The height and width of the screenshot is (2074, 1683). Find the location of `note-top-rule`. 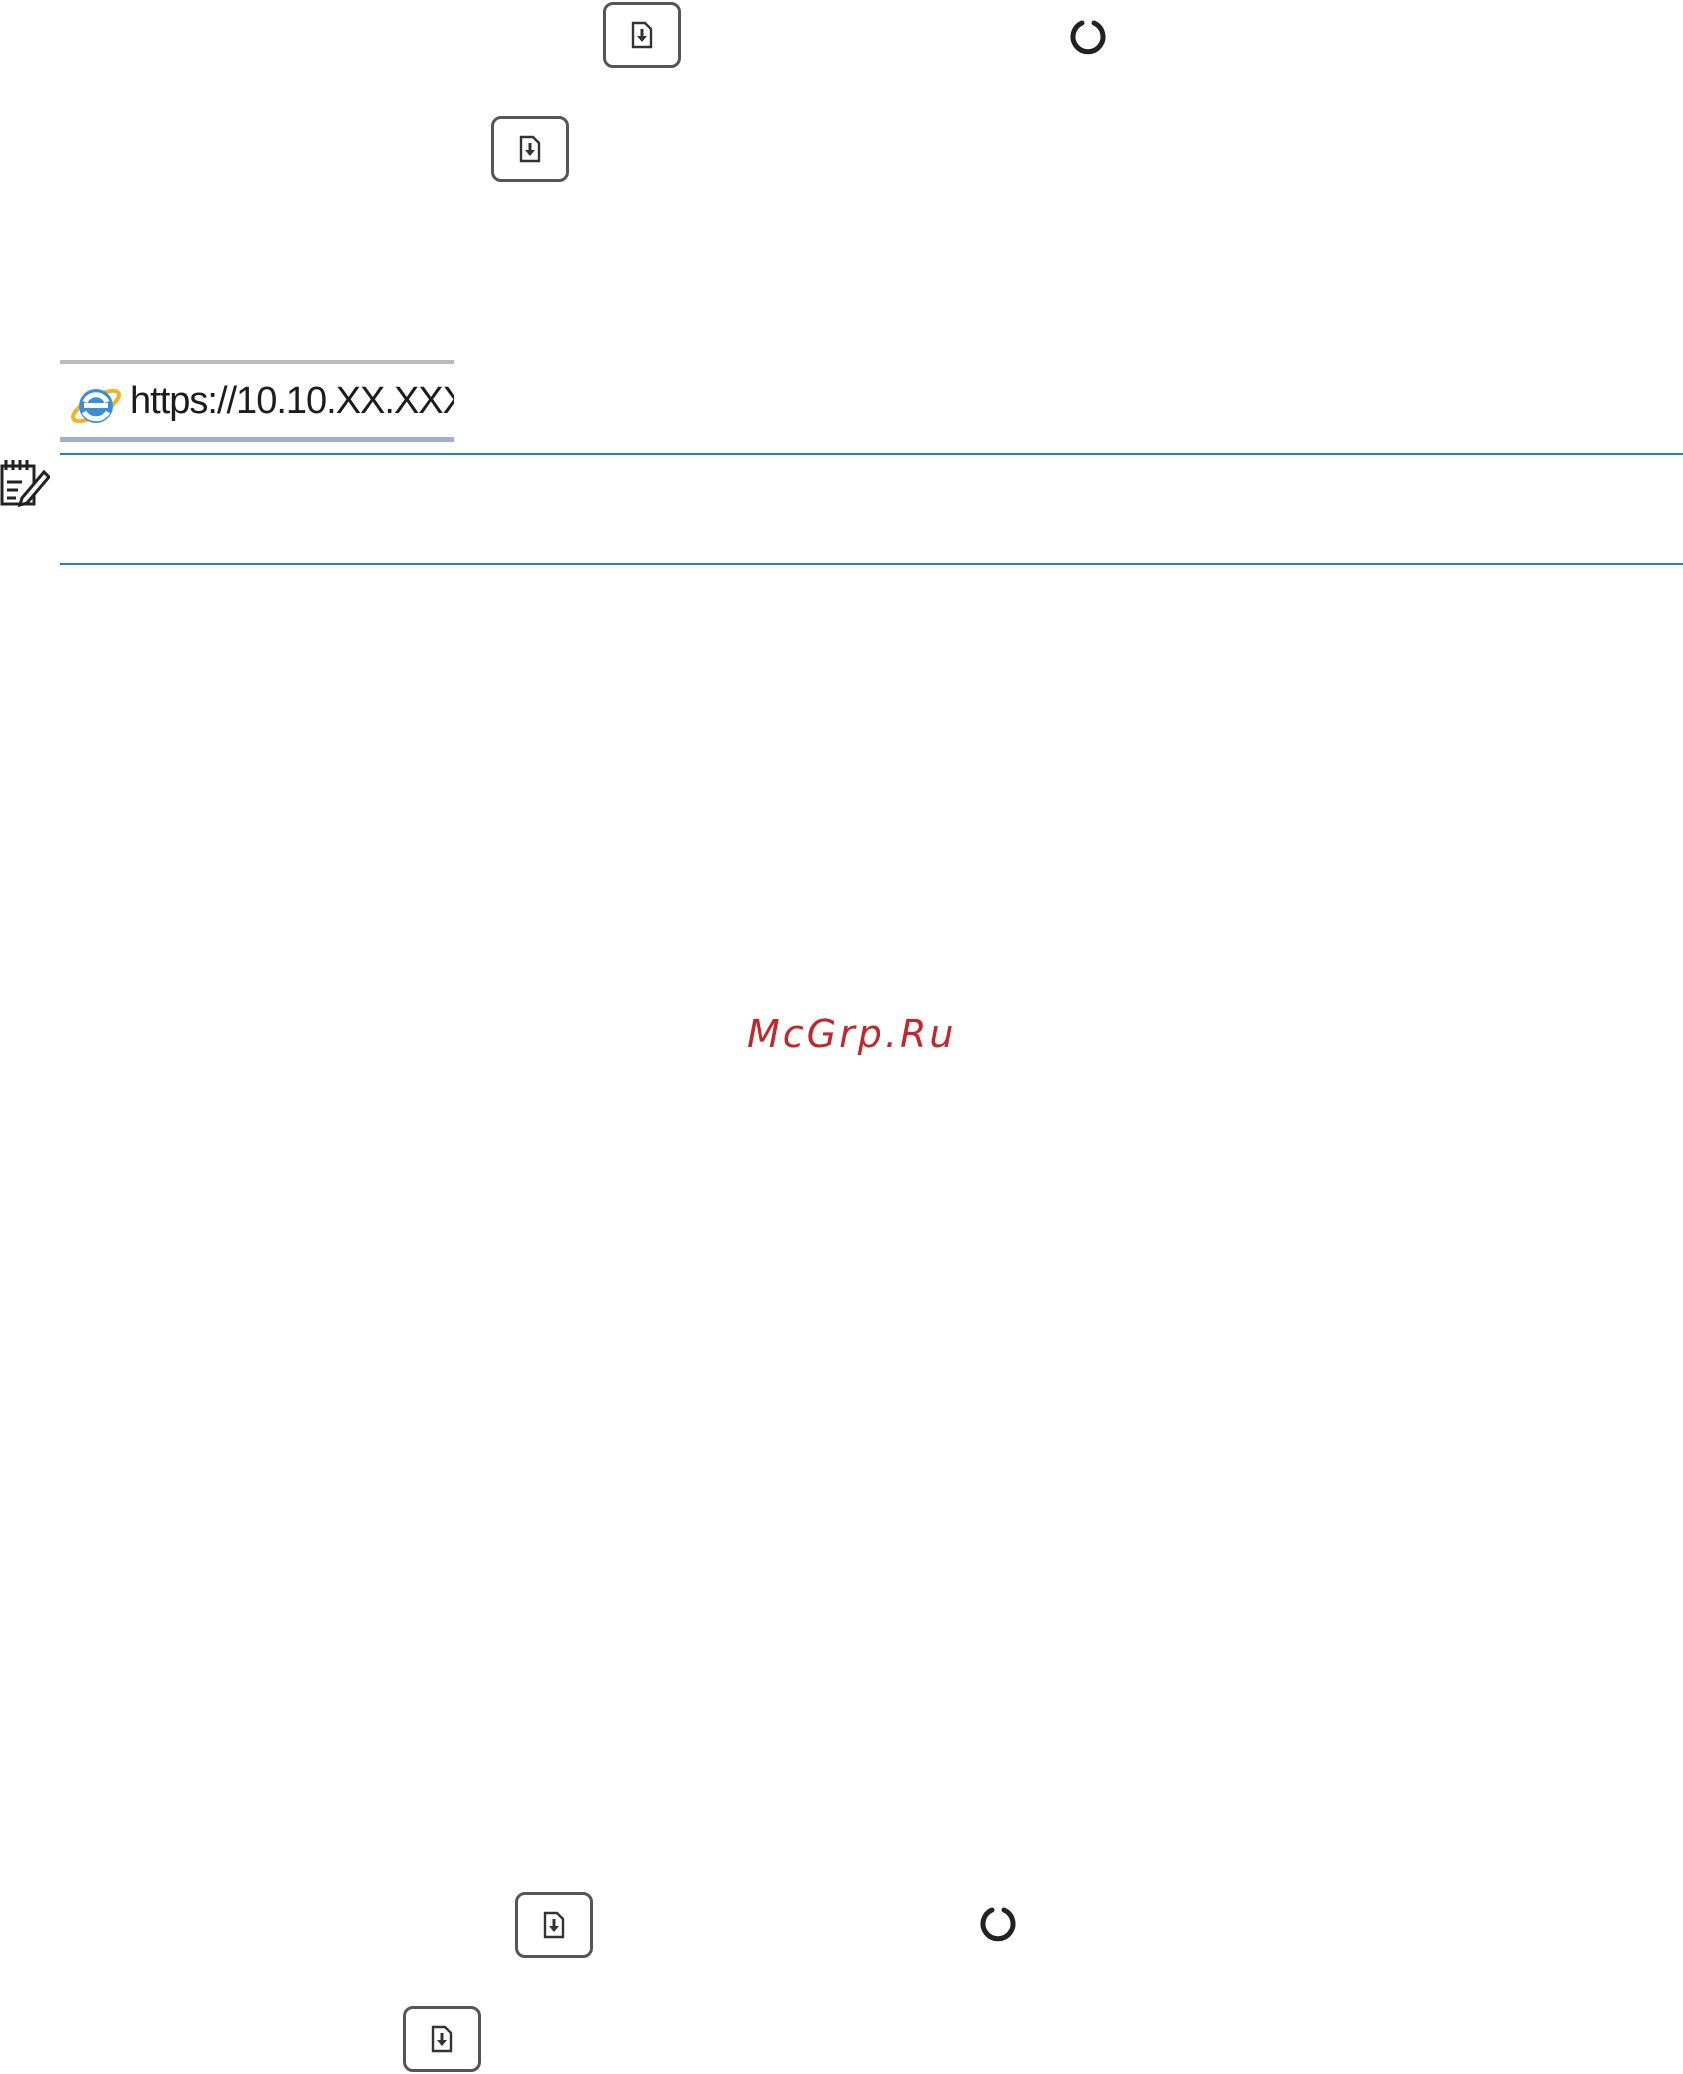

note-top-rule is located at coordinates (871, 454).